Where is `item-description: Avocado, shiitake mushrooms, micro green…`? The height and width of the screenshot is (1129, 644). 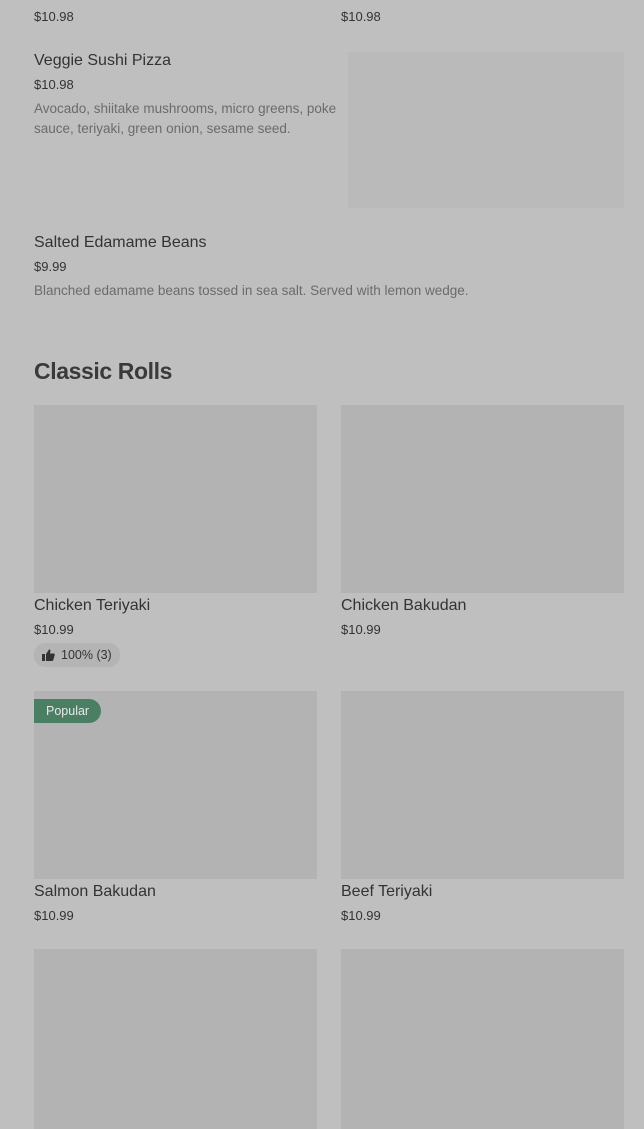
item-description: Avocado, shiitake mushrooms, micro green… is located at coordinates (185, 118).